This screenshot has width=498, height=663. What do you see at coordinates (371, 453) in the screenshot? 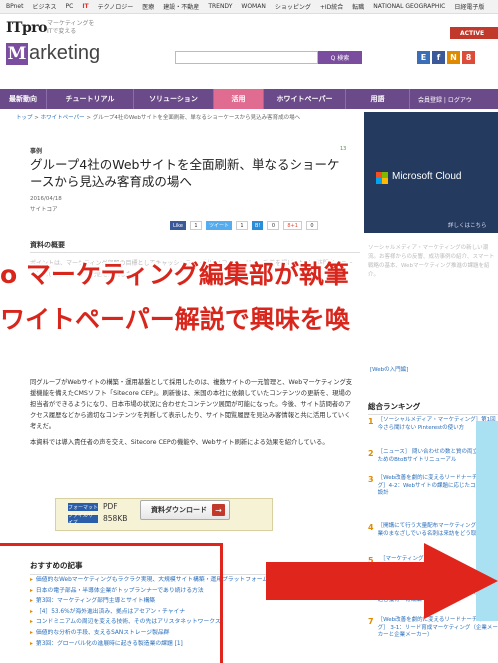
I see `ranking-number: 2` at bounding box center [371, 453].